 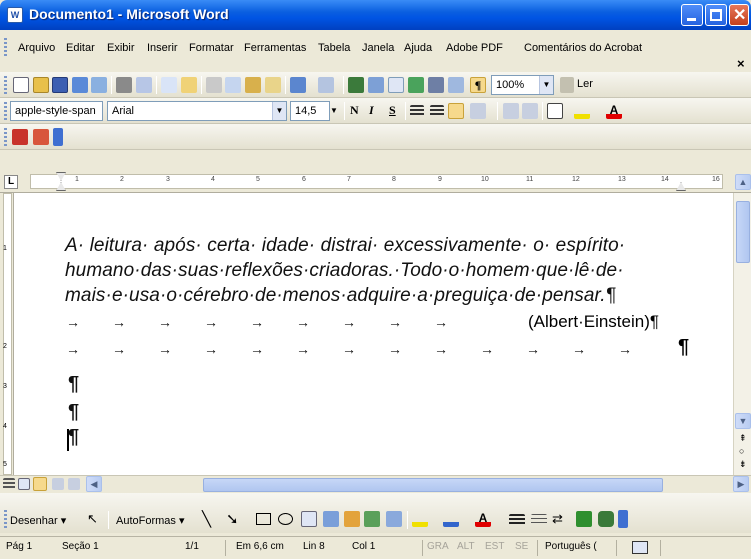 I want to click on scroll-left-button: ◀, so click(x=94, y=484).